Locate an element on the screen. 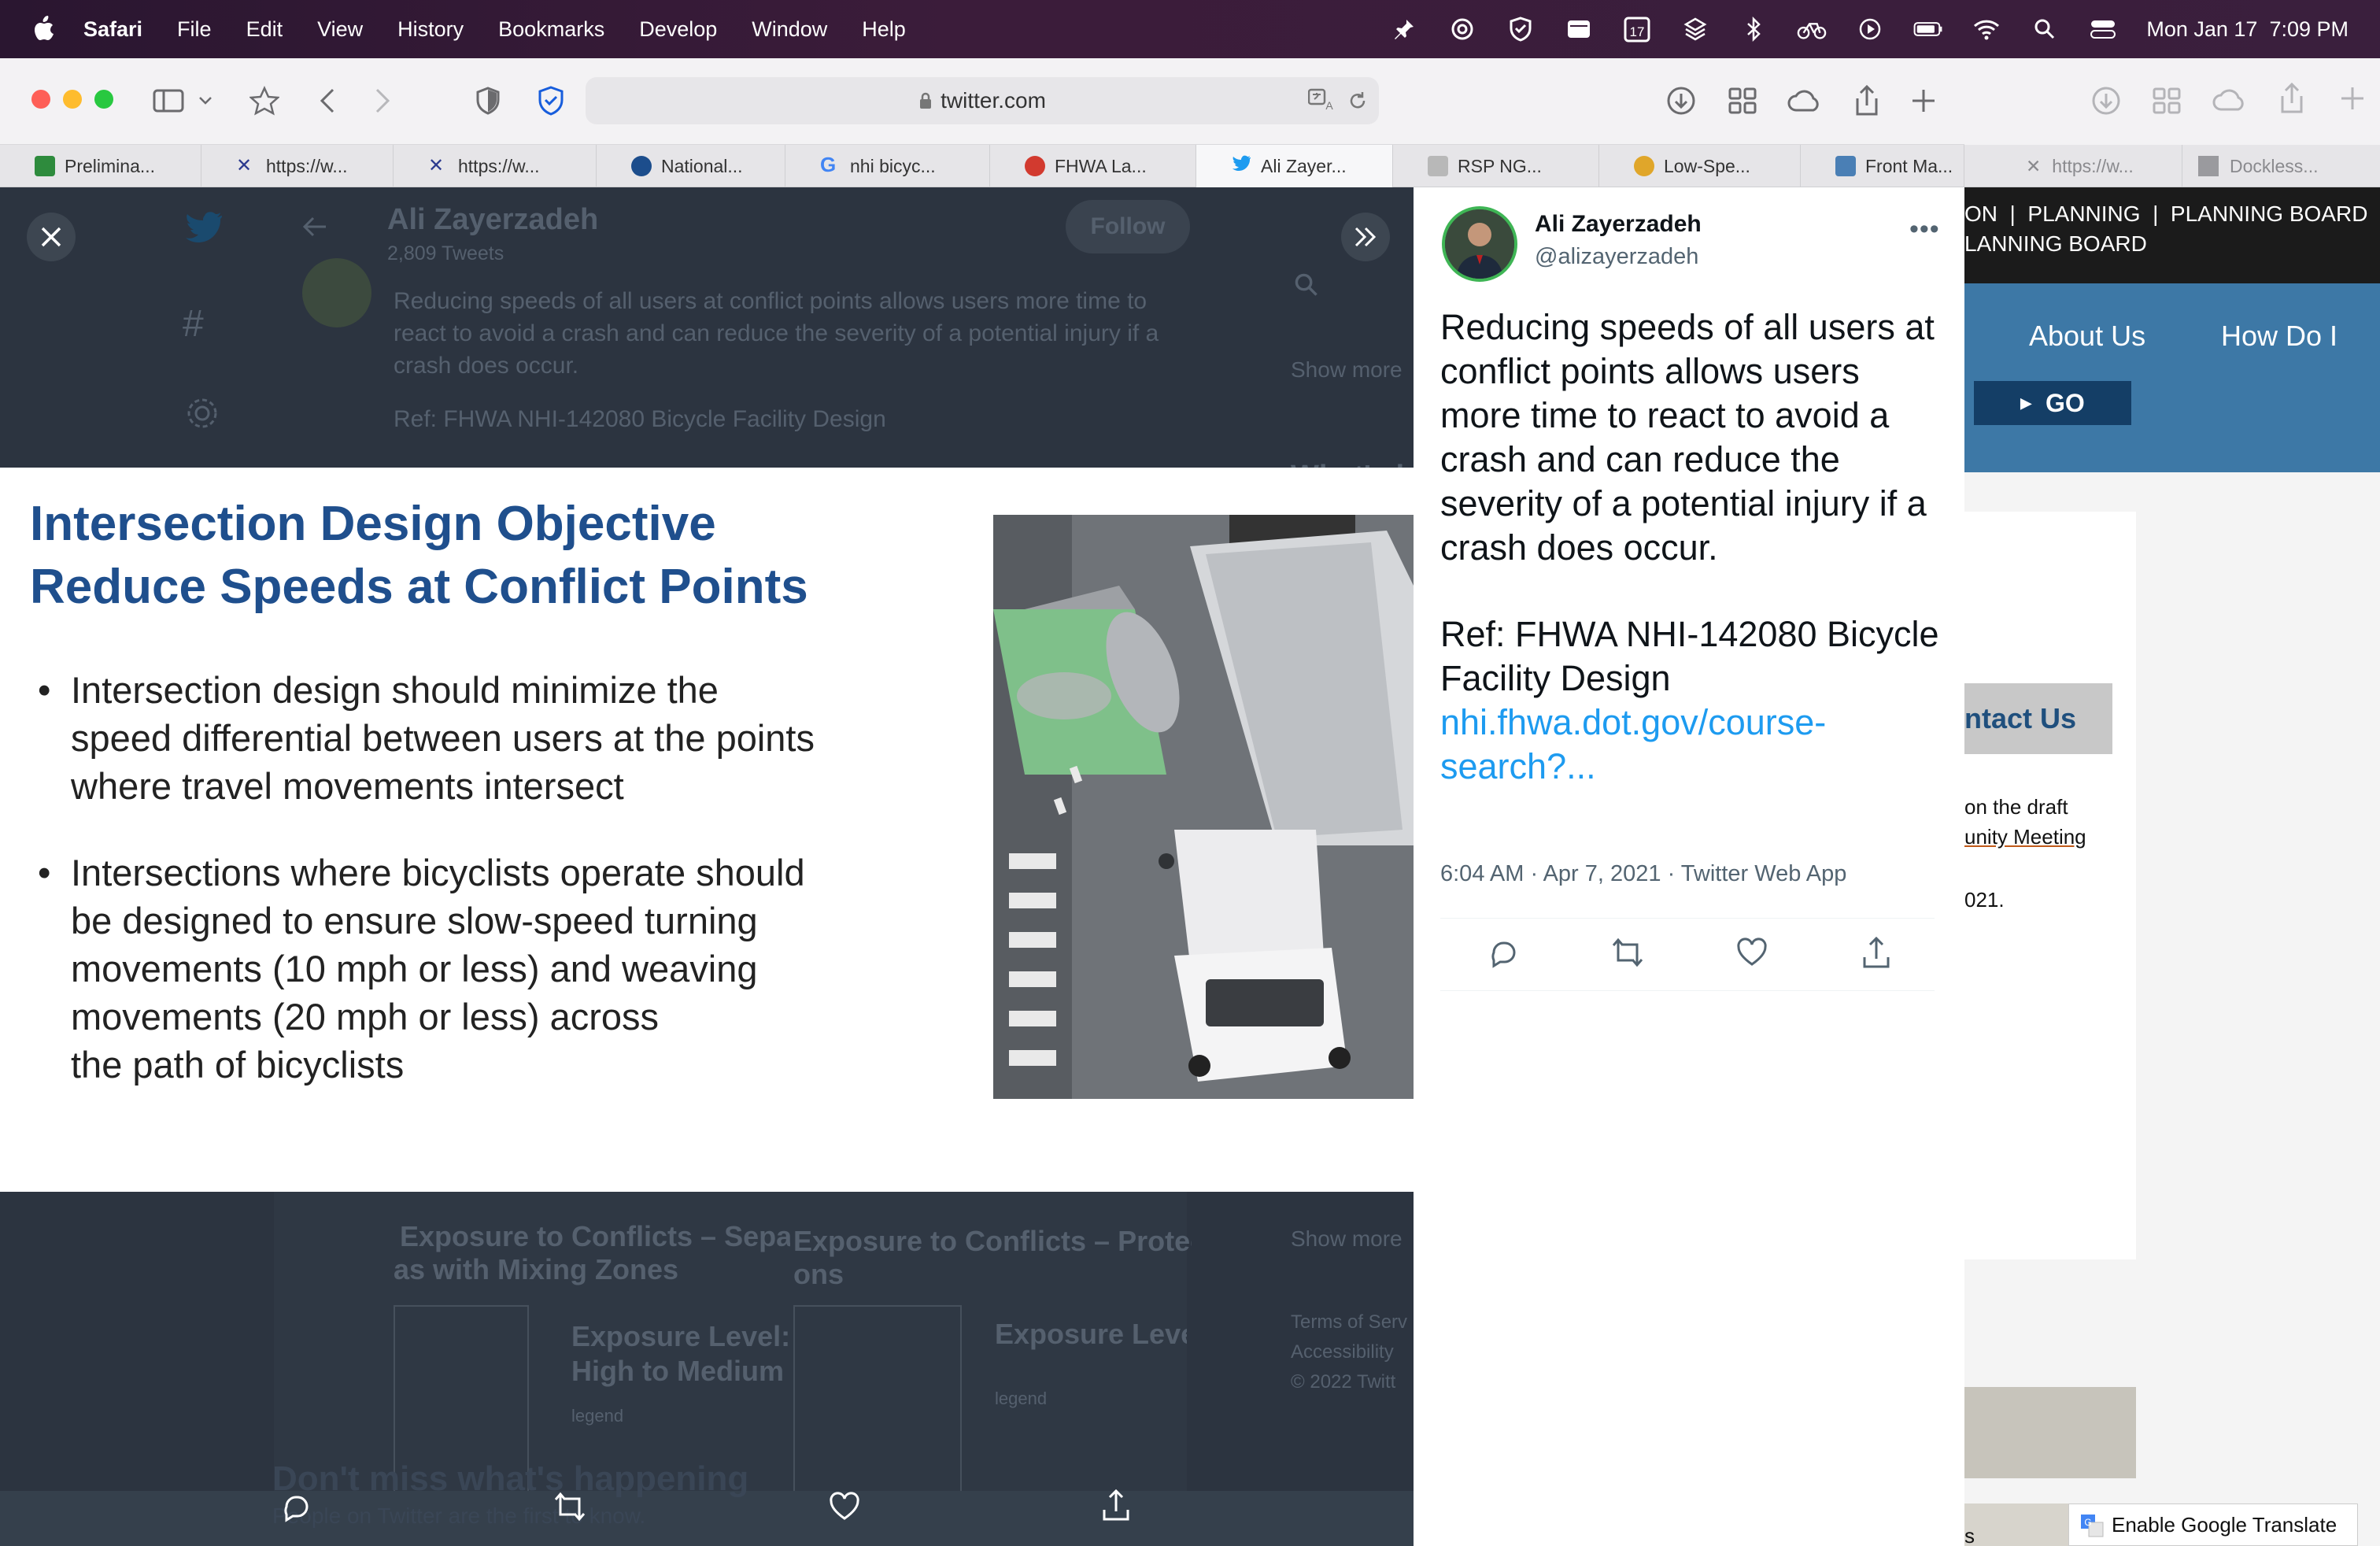 This screenshot has width=2380, height=1546. clock: Mon Jan 17 7:09 PM is located at coordinates (2247, 29).